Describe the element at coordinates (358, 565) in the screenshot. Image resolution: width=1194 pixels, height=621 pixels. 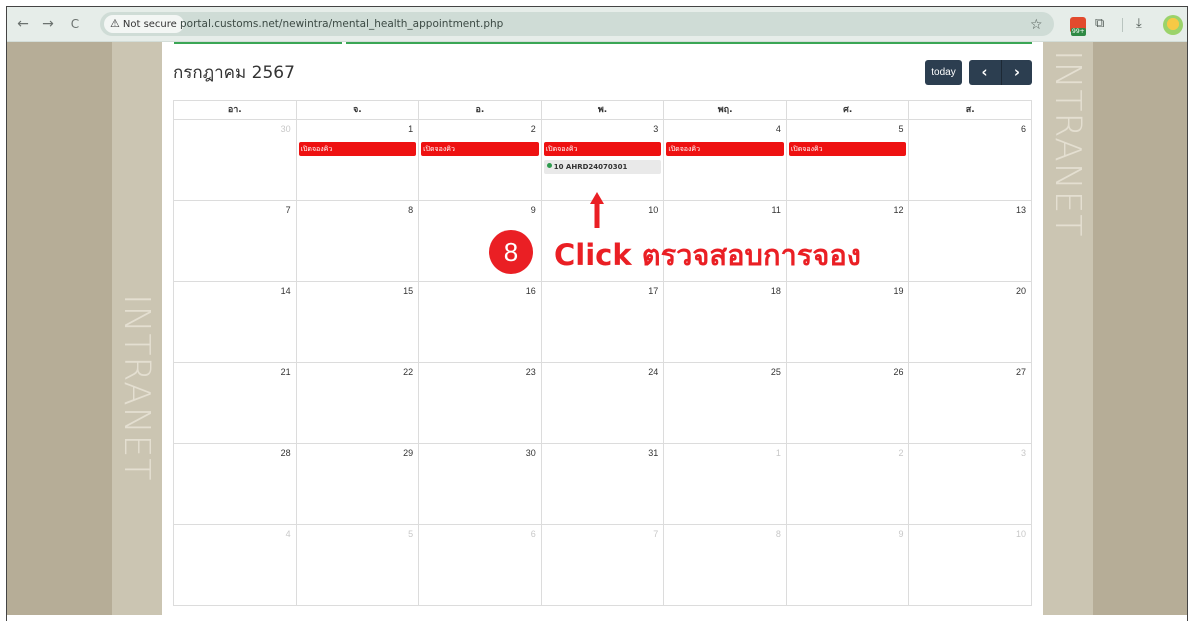
I see `day-cell: 5` at that location.